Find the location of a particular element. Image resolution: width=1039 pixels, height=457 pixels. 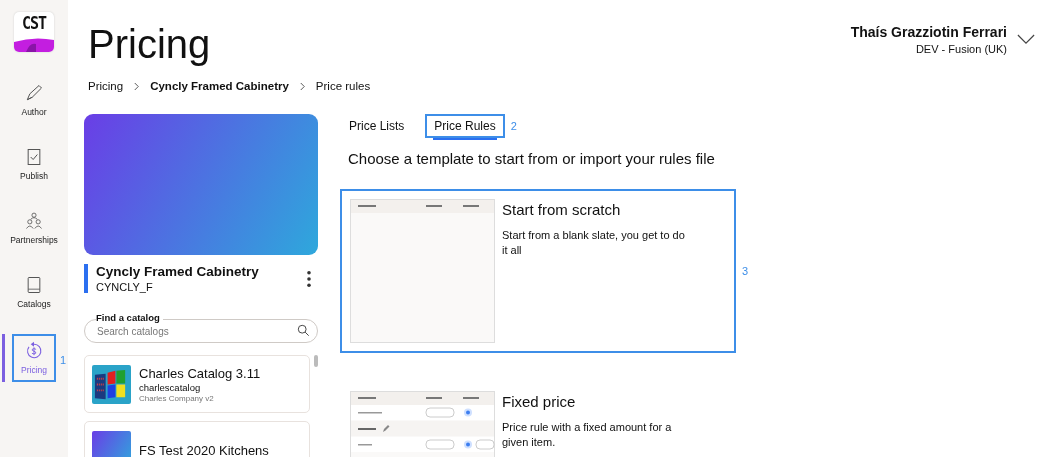

nav-item: Publish is located at coordinates (34, 164).